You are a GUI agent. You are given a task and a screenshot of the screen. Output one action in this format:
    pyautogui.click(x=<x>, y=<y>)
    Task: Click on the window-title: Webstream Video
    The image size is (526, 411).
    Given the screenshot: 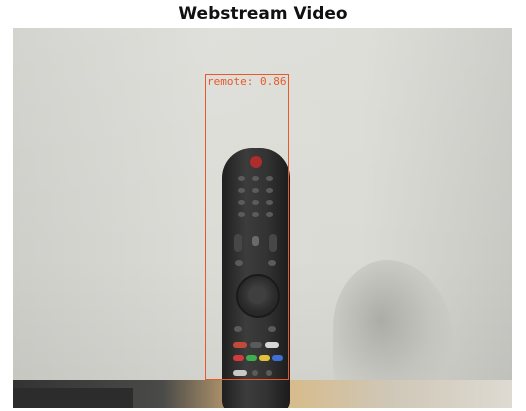 What is the action you would take?
    pyautogui.click(x=263, y=14)
    